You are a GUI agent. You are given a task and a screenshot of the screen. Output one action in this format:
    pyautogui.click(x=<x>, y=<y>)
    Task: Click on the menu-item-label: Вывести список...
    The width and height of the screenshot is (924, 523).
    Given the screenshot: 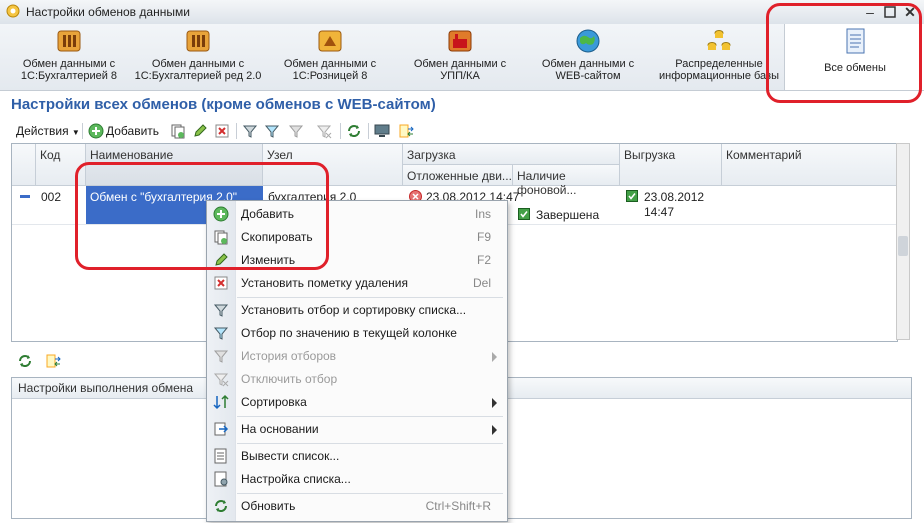 What is the action you would take?
    pyautogui.click(x=290, y=456)
    